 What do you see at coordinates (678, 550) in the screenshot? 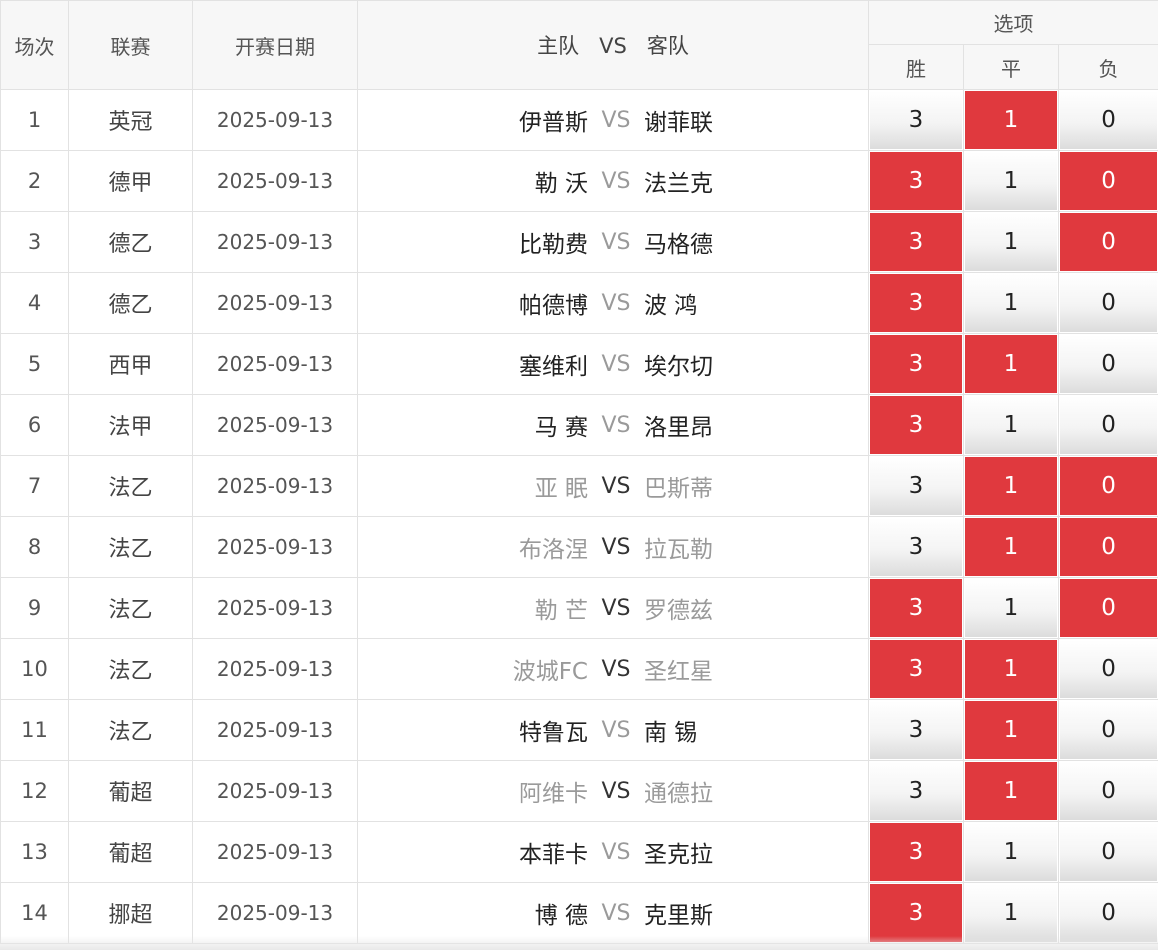
I see `away-team: 拉瓦勒` at bounding box center [678, 550].